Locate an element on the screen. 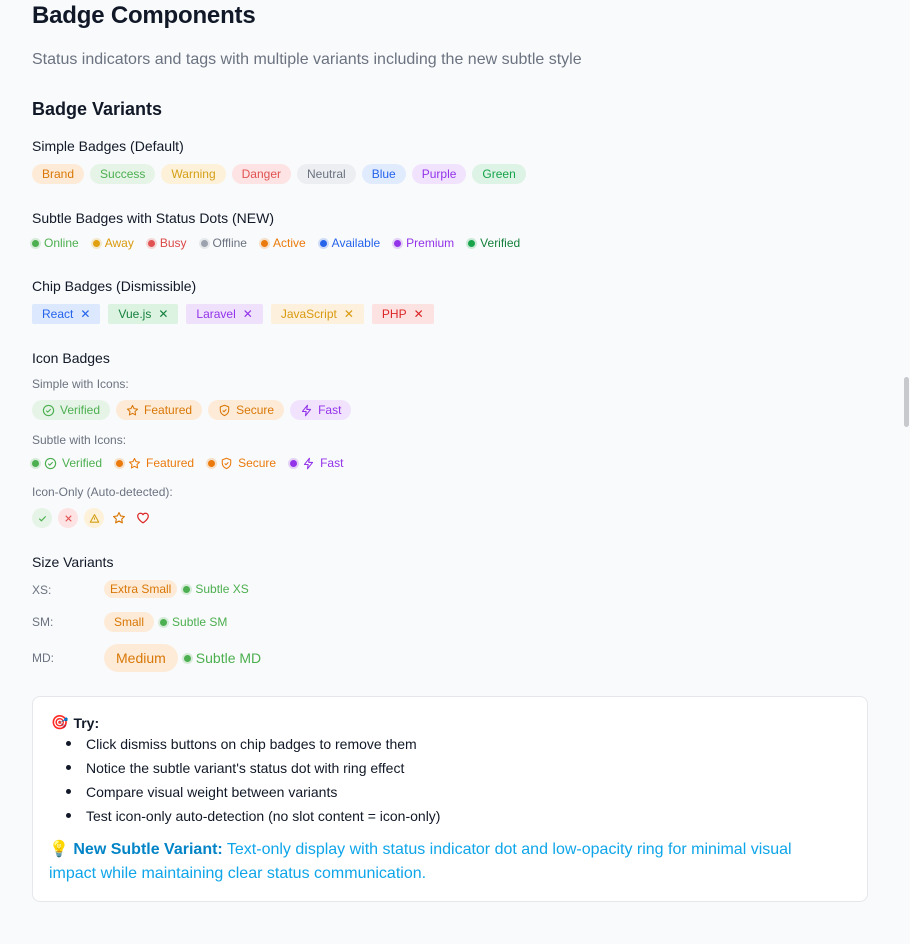 Image resolution: width=910 pixels, height=944 pixels. badge-small: Small is located at coordinates (129, 622).